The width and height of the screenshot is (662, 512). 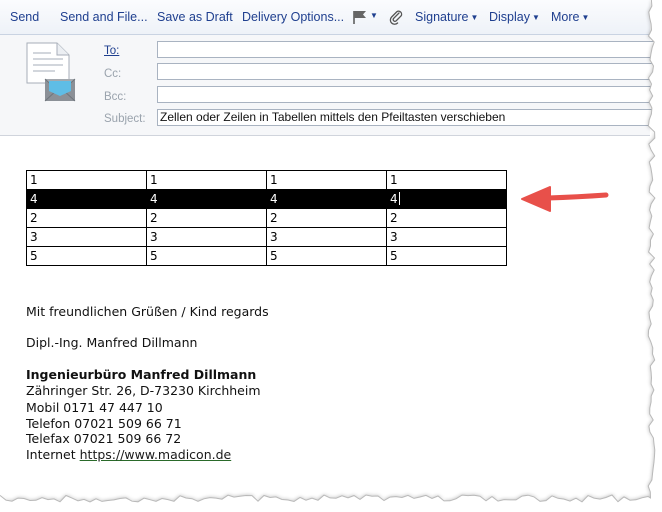 I want to click on paperclip-icon, so click(x=396, y=17).